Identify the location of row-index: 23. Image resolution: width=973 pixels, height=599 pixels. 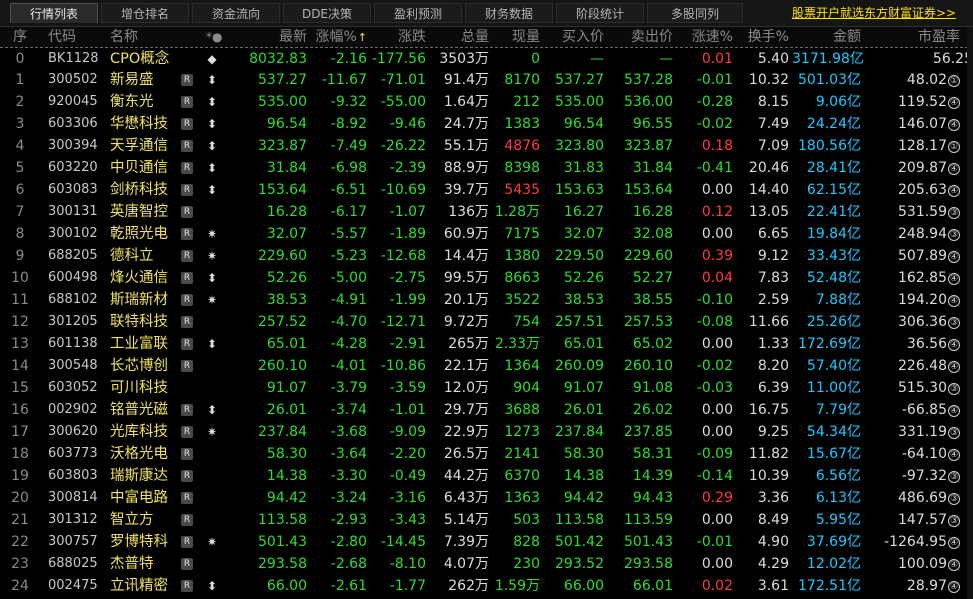
(20, 564).